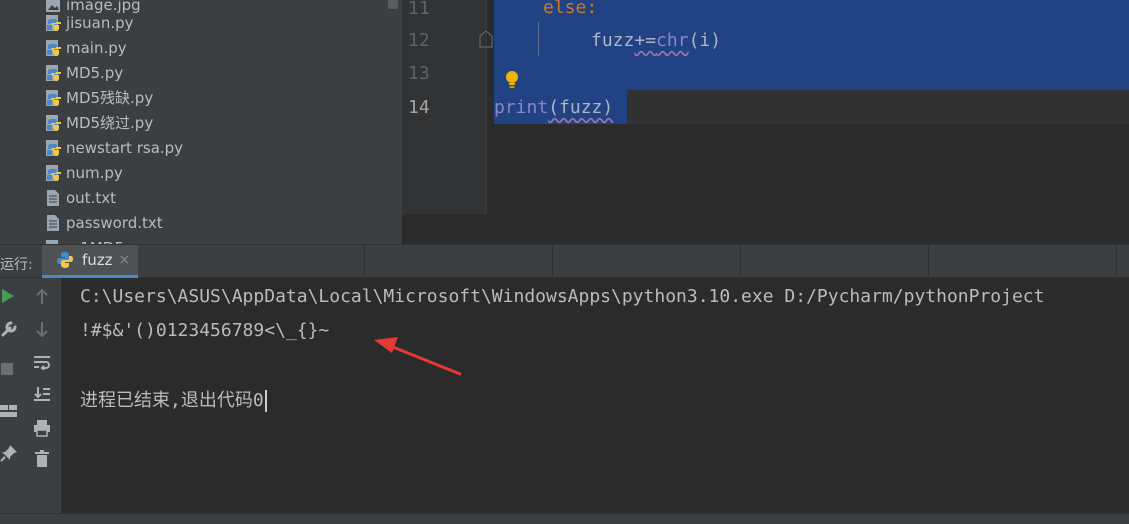 The image size is (1129, 524). Describe the element at coordinates (645, 40) in the screenshot. I see `code-operator: +=` at that location.